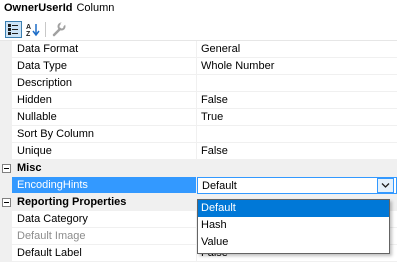 This screenshot has height=266, width=397. What do you see at coordinates (104, 219) in the screenshot?
I see `property-name: Data Category` at bounding box center [104, 219].